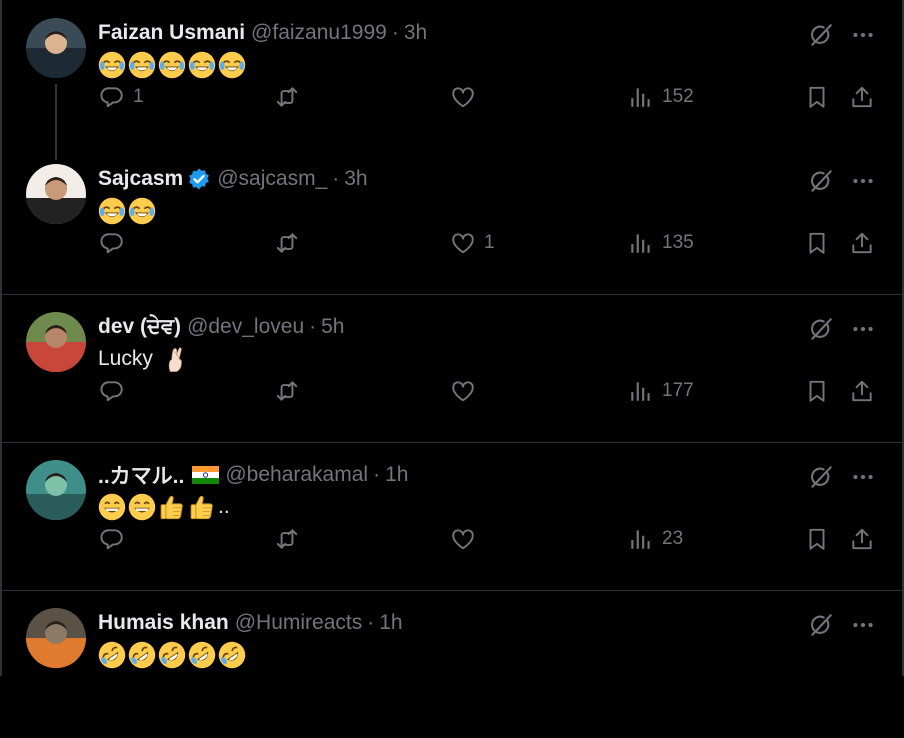 The height and width of the screenshot is (738, 904). What do you see at coordinates (163, 623) in the screenshot?
I see `display-name: Humais khan` at bounding box center [163, 623].